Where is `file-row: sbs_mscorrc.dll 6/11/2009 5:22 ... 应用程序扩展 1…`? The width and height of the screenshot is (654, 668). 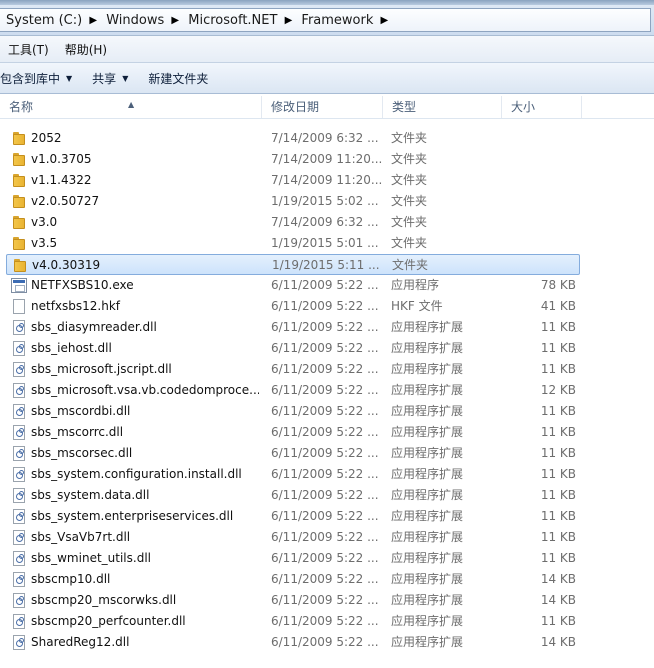
file-row: sbs_mscorrc.dll 6/11/2009 5:22 ... 应用程序扩展 1… is located at coordinates (290, 432).